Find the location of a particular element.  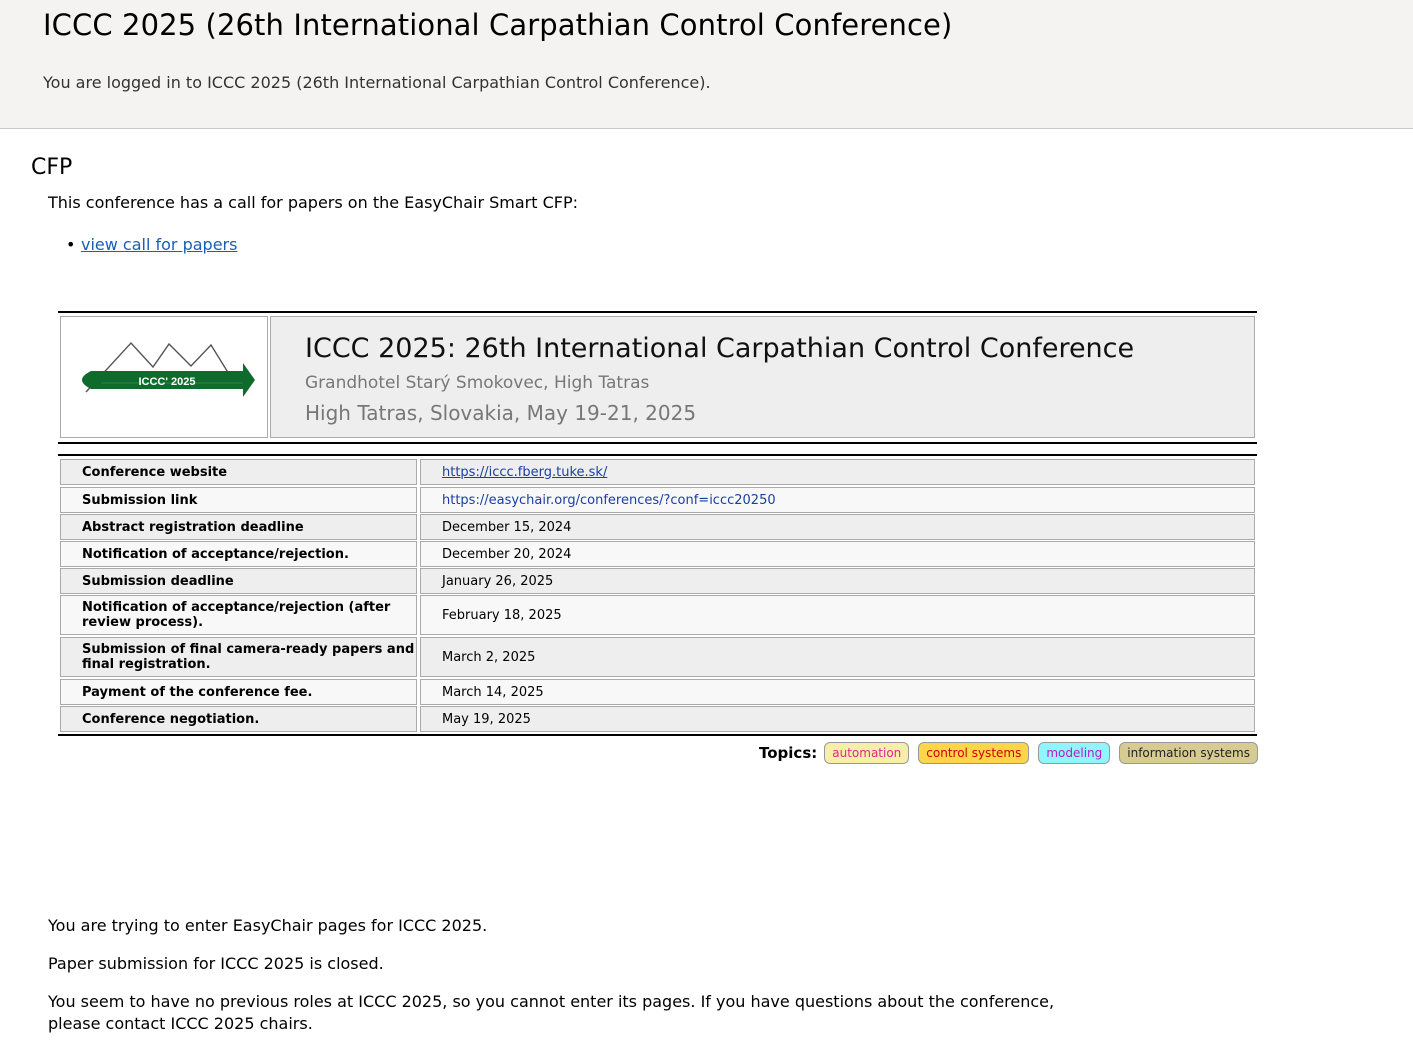

detail-value: December 15, 2024 is located at coordinates (837, 527).